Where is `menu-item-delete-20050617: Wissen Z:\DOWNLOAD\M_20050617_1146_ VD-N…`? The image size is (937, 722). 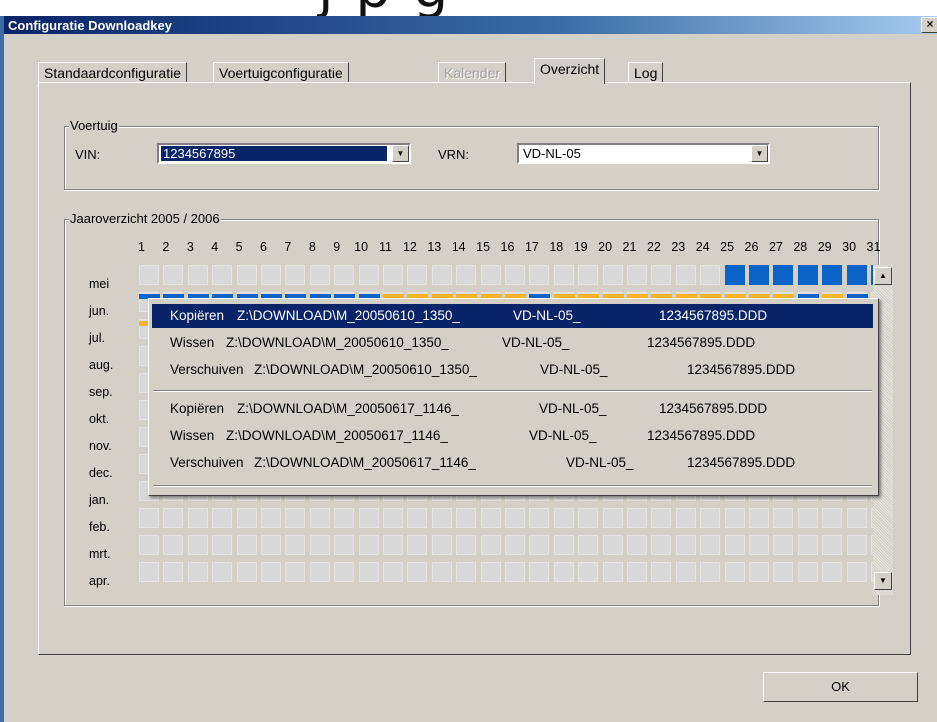
menu-item-delete-20050617: Wissen Z:\DOWNLOAD\M_20050617_1146_ VD-N… is located at coordinates (512, 436).